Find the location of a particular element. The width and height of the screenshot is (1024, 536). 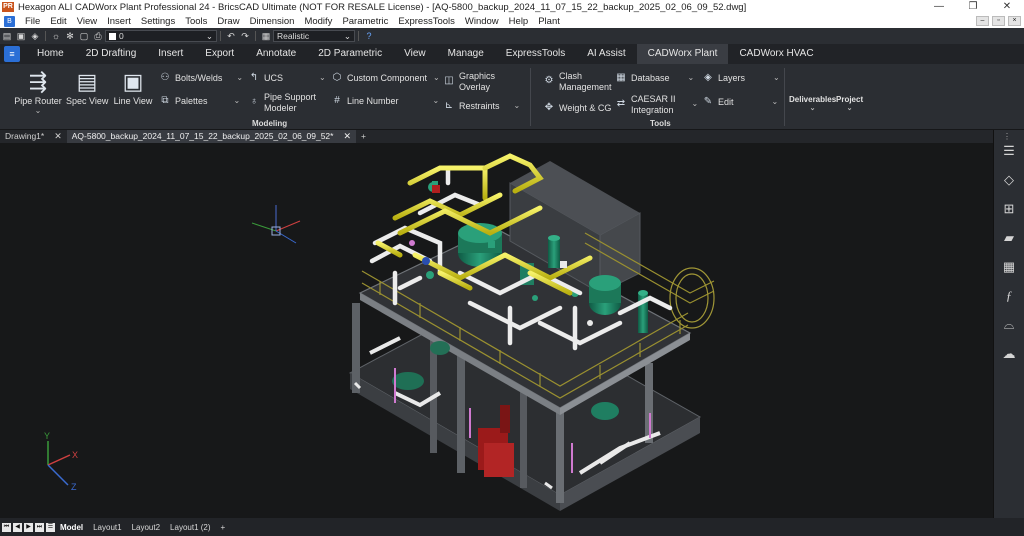

custom-component-icon: ⬡ is located at coordinates (337, 77).